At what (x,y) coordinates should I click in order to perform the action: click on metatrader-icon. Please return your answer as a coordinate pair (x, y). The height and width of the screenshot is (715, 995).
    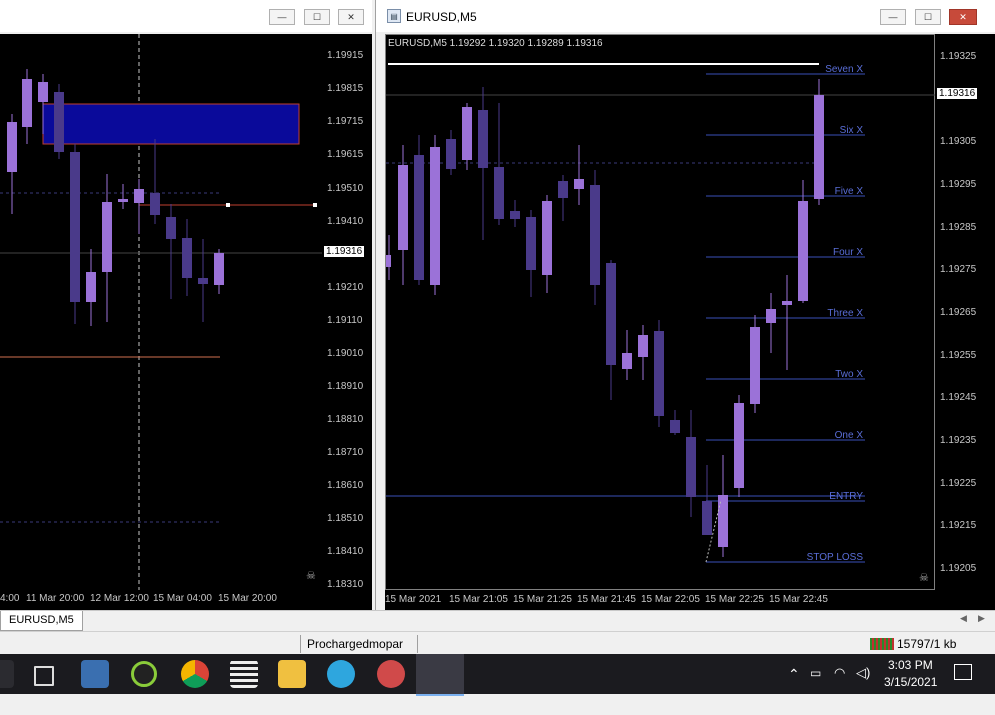
    Looking at the image, I should click on (440, 675).